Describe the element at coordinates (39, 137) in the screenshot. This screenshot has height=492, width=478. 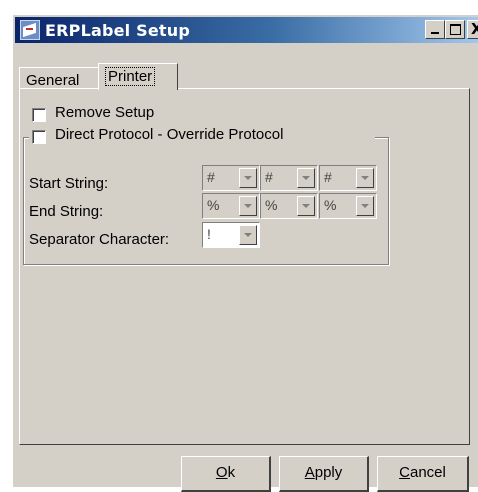
I see `direct-protocol-checkbox` at that location.